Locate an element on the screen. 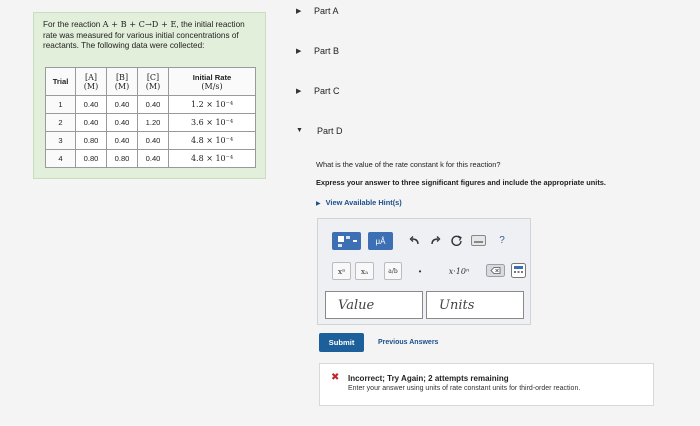 The image size is (700, 426). incorrect-x-icon: ✖ is located at coordinates (335, 377).